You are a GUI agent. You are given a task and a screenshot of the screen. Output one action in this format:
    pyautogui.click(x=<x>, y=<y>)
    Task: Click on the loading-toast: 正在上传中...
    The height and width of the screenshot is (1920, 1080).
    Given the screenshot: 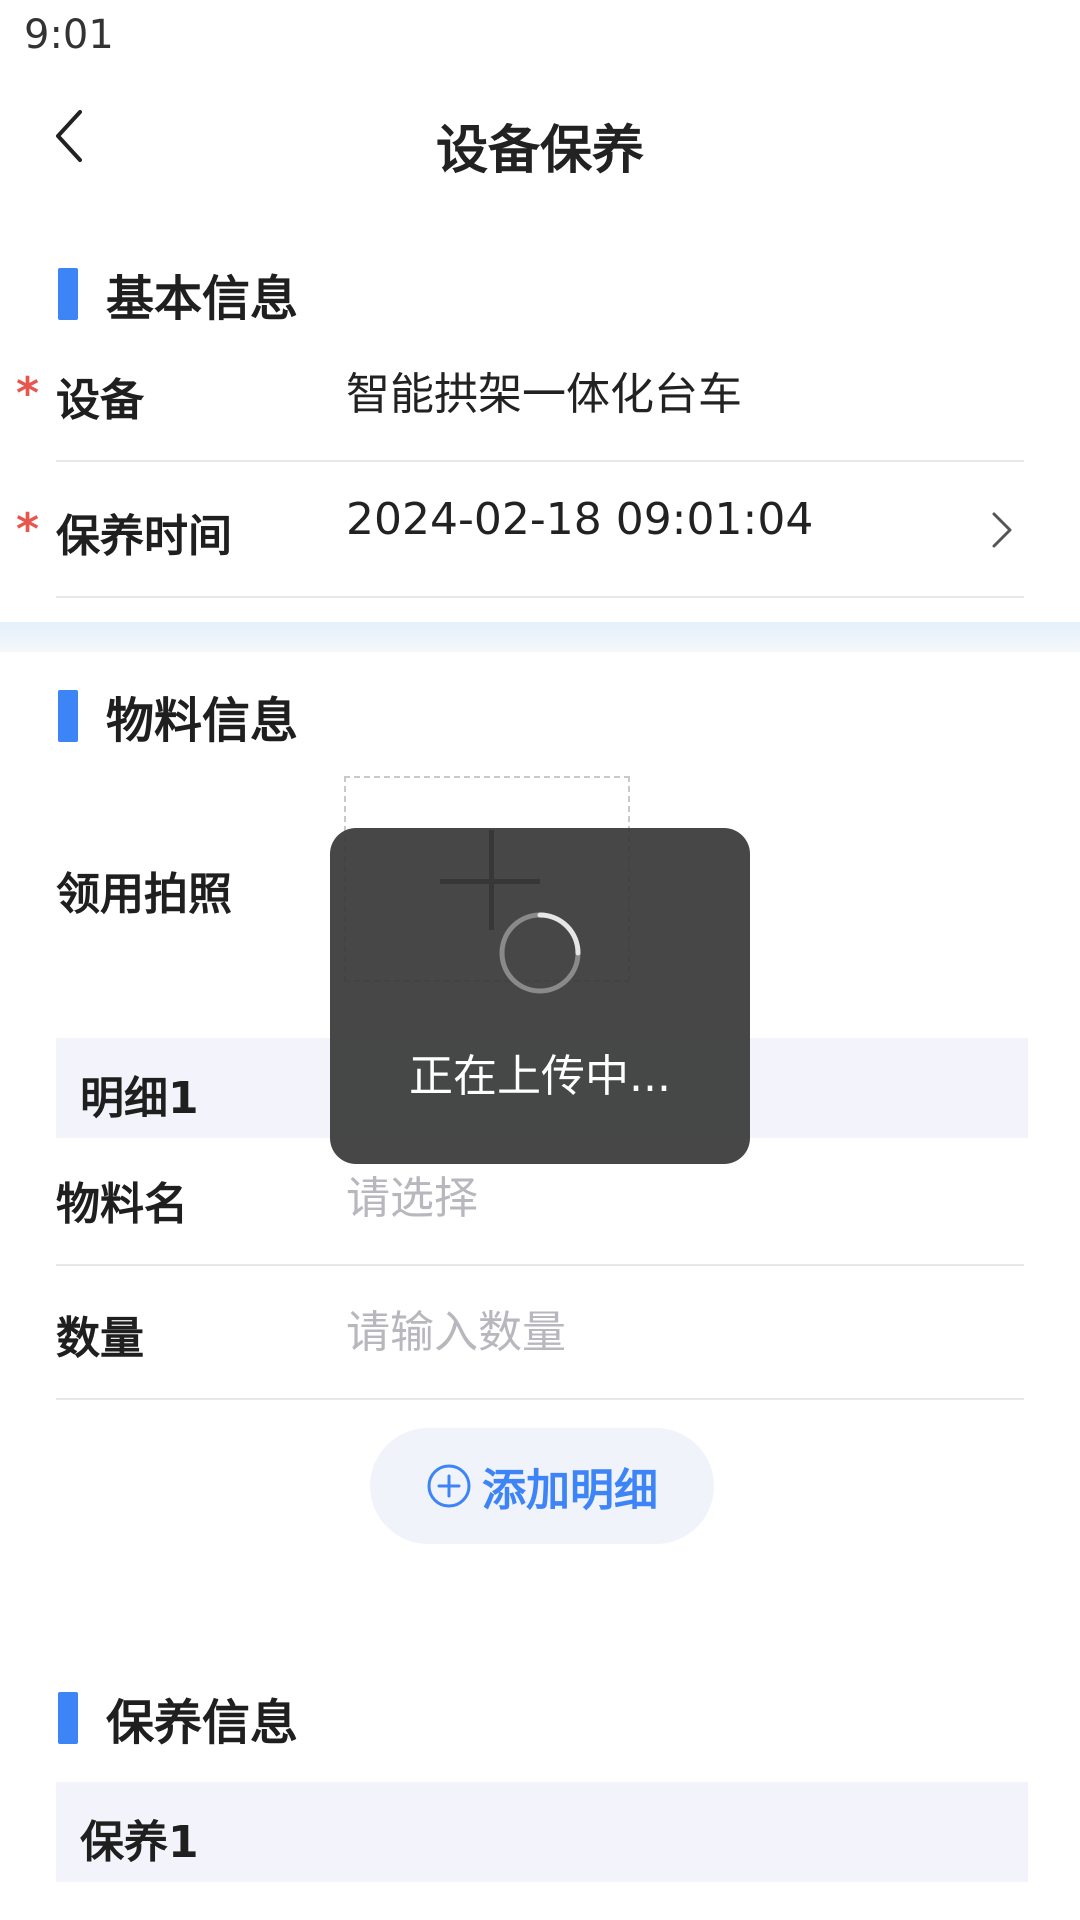 What is the action you would take?
    pyautogui.click(x=540, y=996)
    